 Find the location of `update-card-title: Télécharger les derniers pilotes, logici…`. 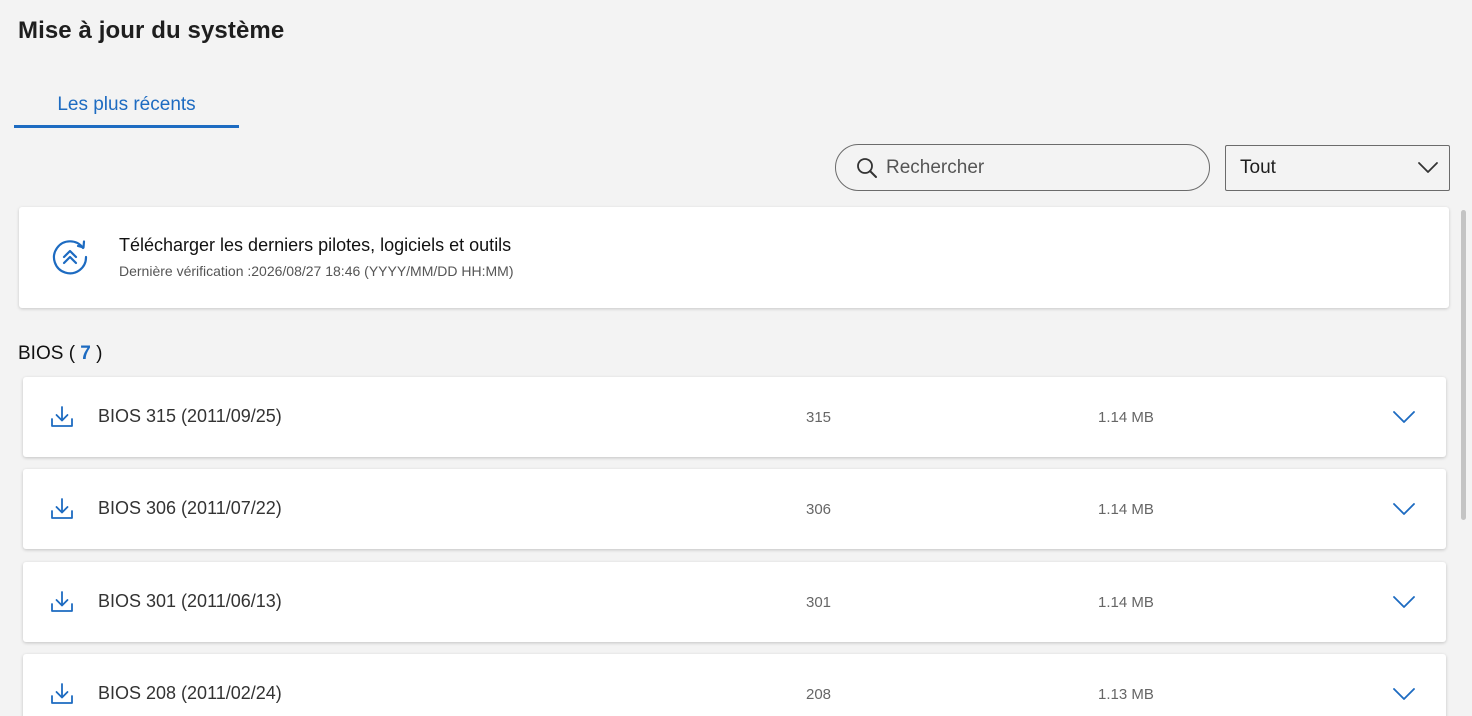

update-card-title: Télécharger les derniers pilotes, logici… is located at coordinates (315, 245).